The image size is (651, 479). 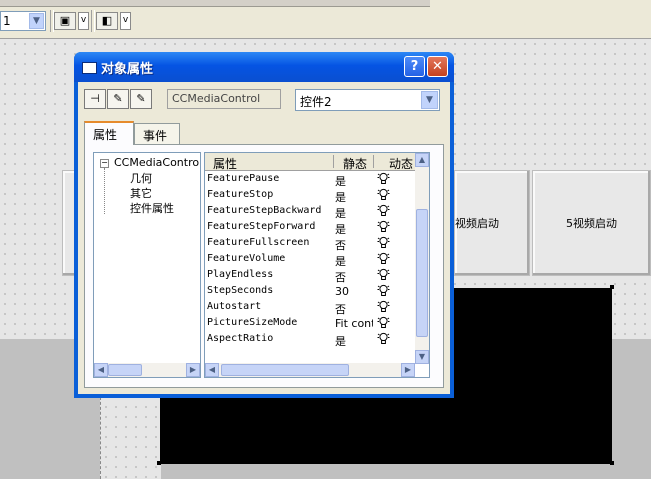 I want to click on property-row: FeatureStepBackward 是, so click(x=311, y=211).